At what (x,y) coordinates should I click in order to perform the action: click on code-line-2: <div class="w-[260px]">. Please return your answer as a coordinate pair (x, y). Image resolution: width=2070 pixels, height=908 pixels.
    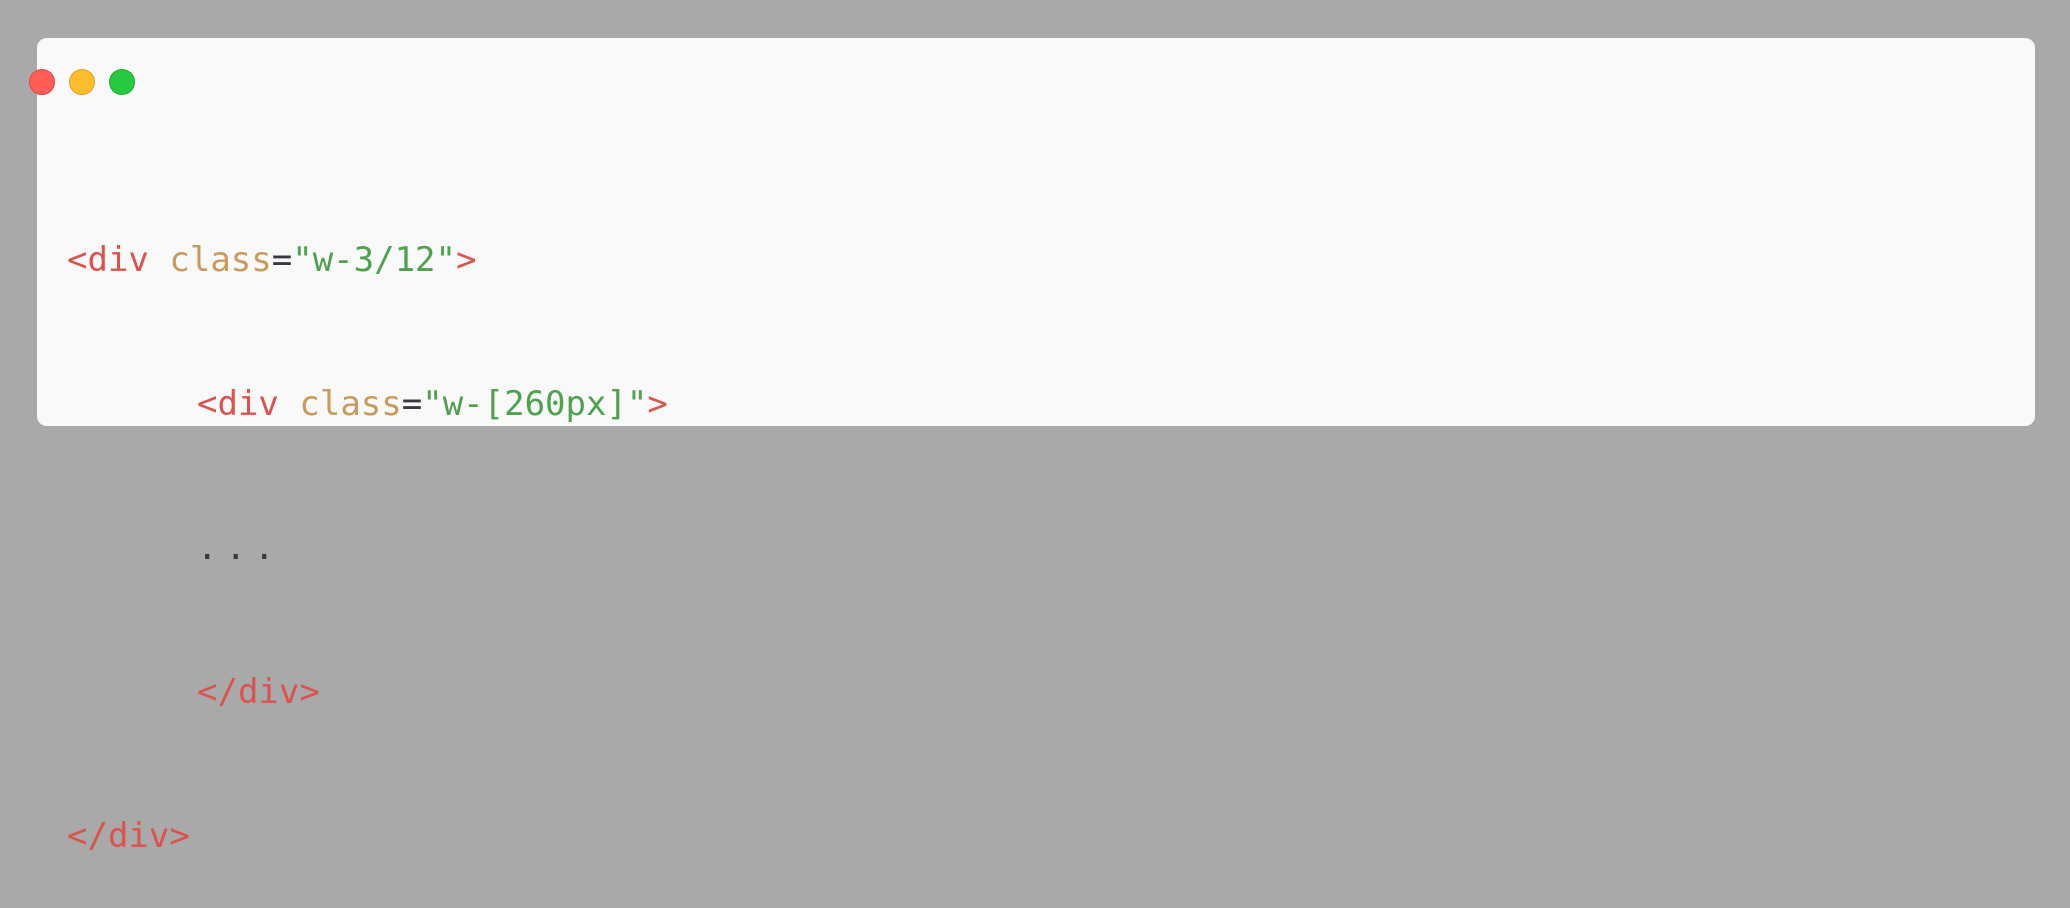
    Looking at the image, I should click on (367, 404).